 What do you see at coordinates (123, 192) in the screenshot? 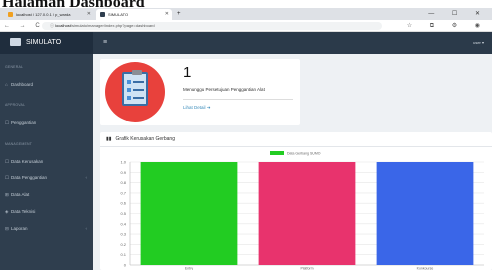
I see `y-tick-label: 0.7` at bounding box center [123, 192].